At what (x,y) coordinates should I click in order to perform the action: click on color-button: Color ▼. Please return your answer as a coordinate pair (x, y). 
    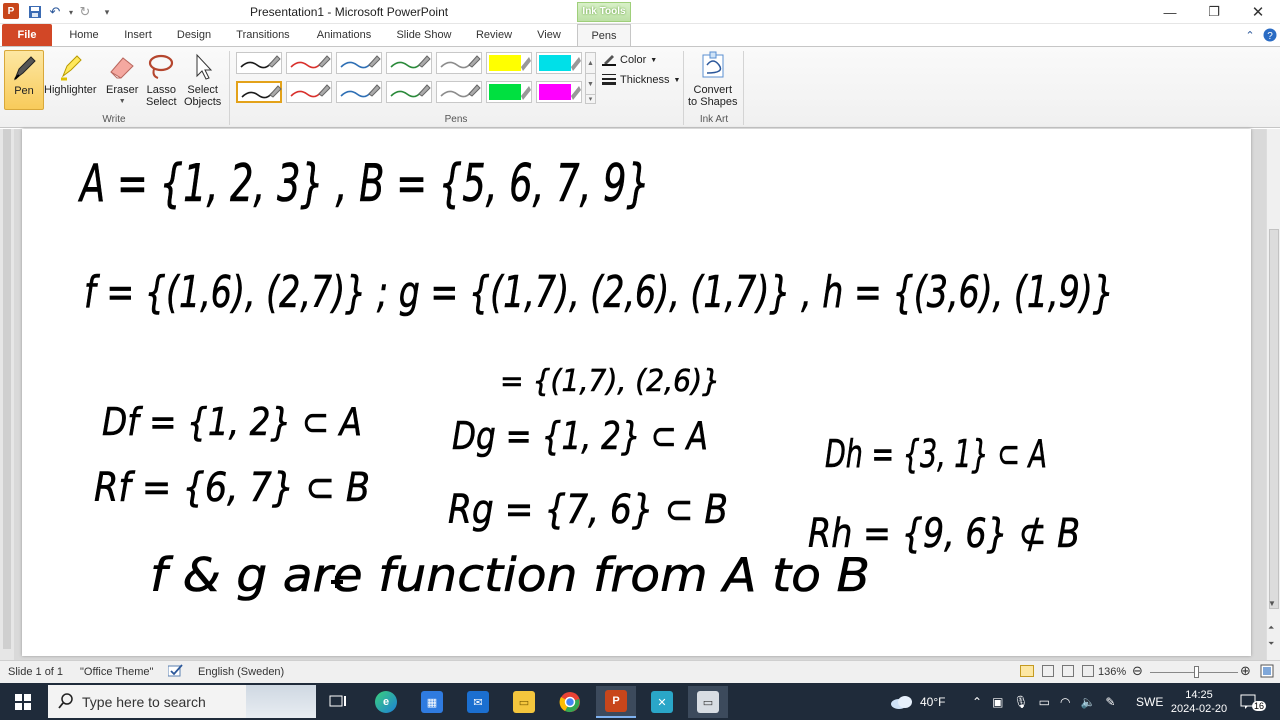
    Looking at the image, I should click on (629, 60).